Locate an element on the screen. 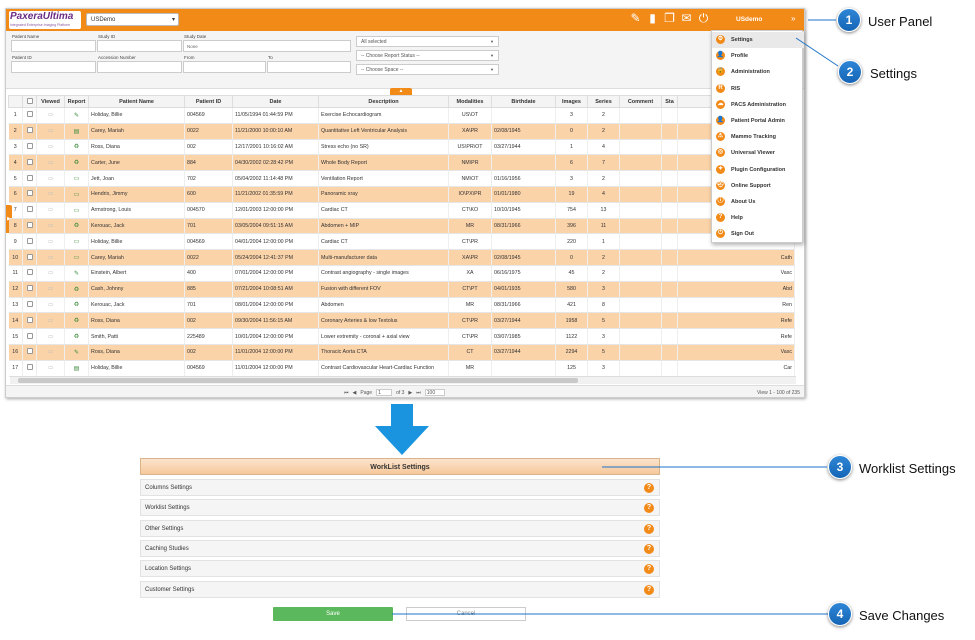  callout-label-3: Worklist Settings is located at coordinates (907, 468).